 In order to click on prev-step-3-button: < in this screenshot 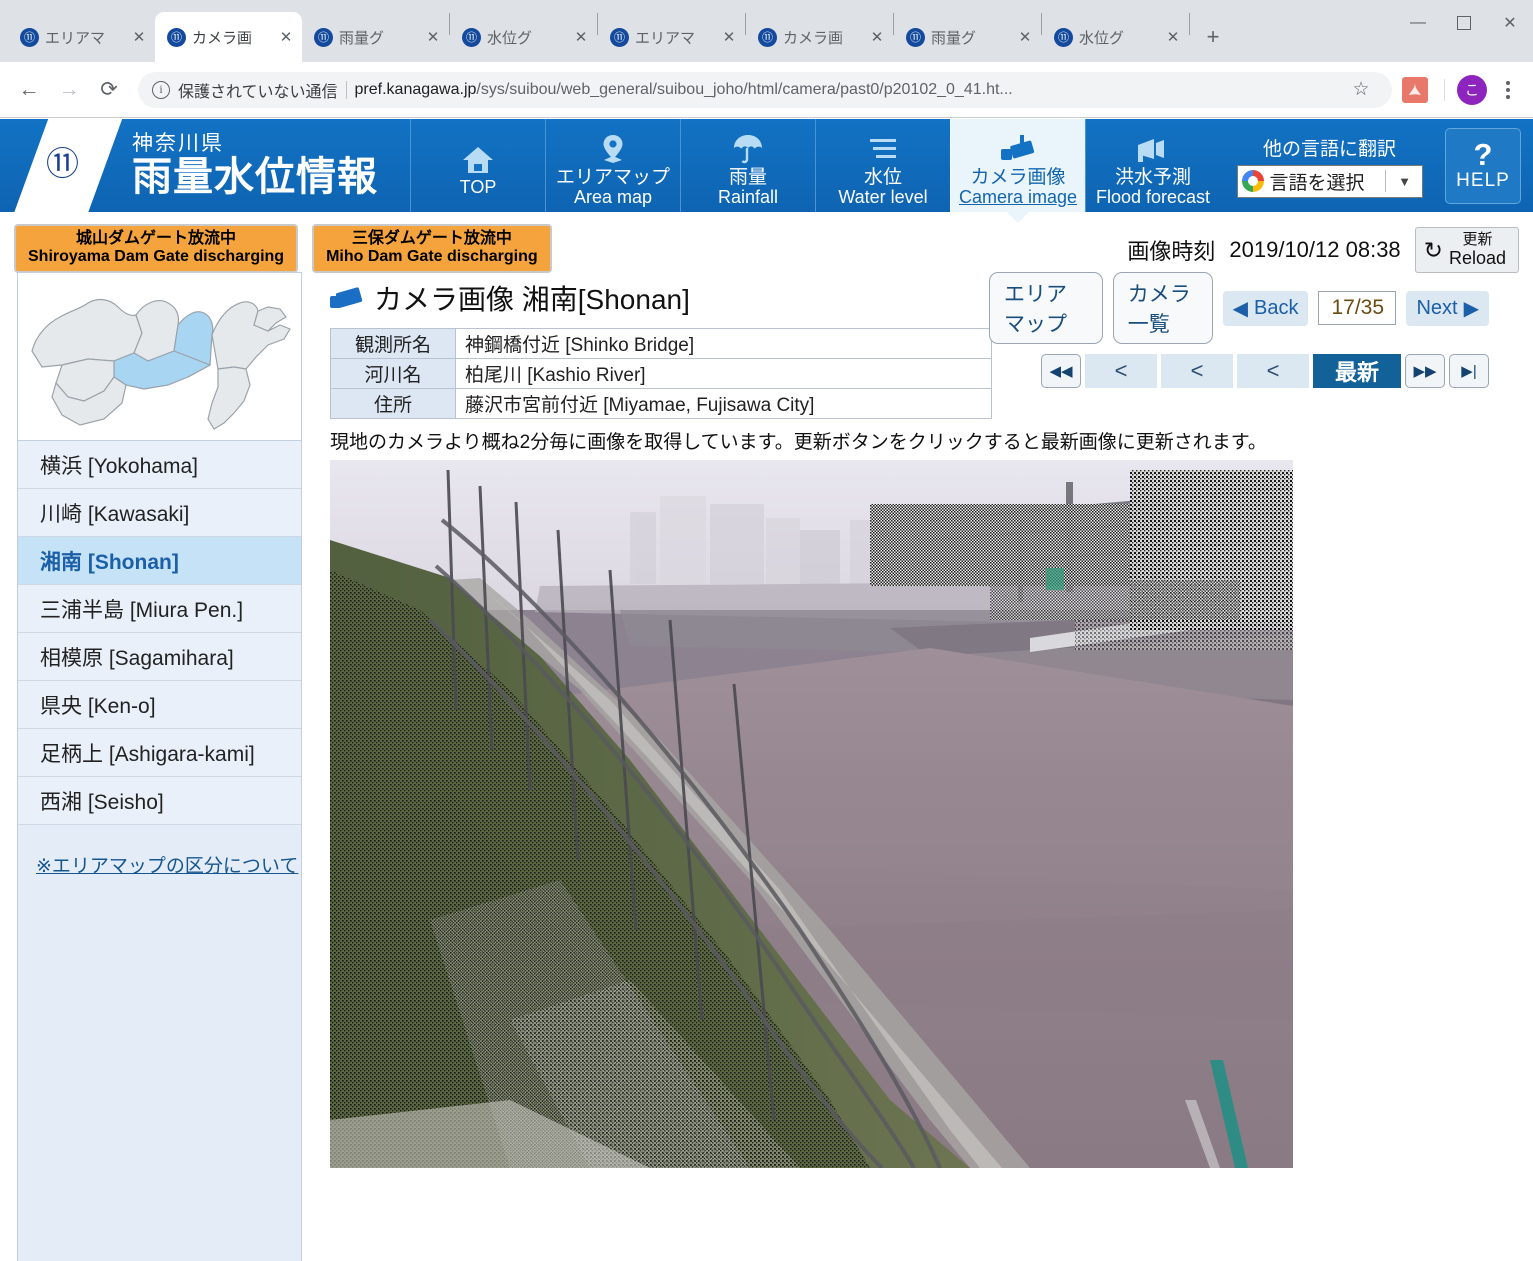, I will do `click(1273, 371)`.